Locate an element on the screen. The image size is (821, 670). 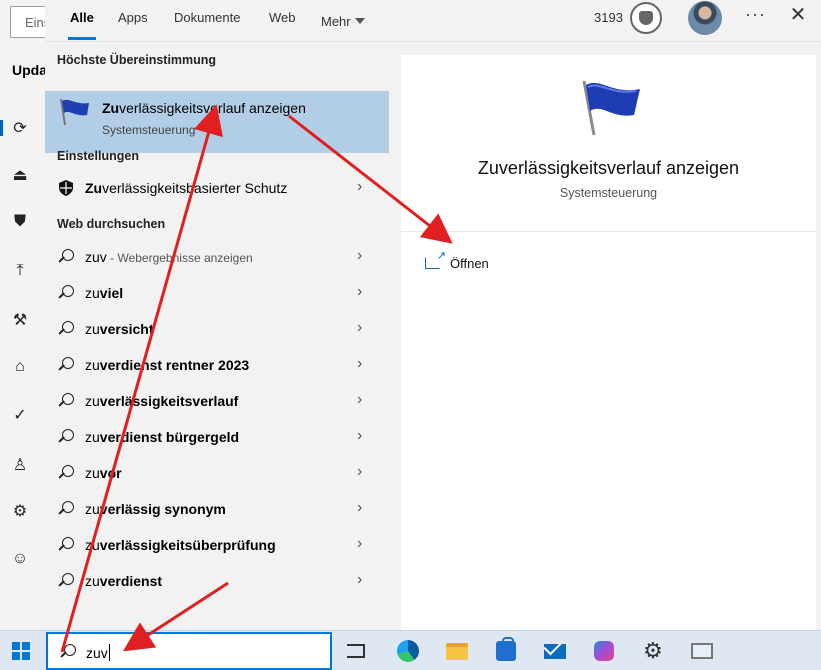
web-result-label: zuversicht is located at coordinates (119, 329).